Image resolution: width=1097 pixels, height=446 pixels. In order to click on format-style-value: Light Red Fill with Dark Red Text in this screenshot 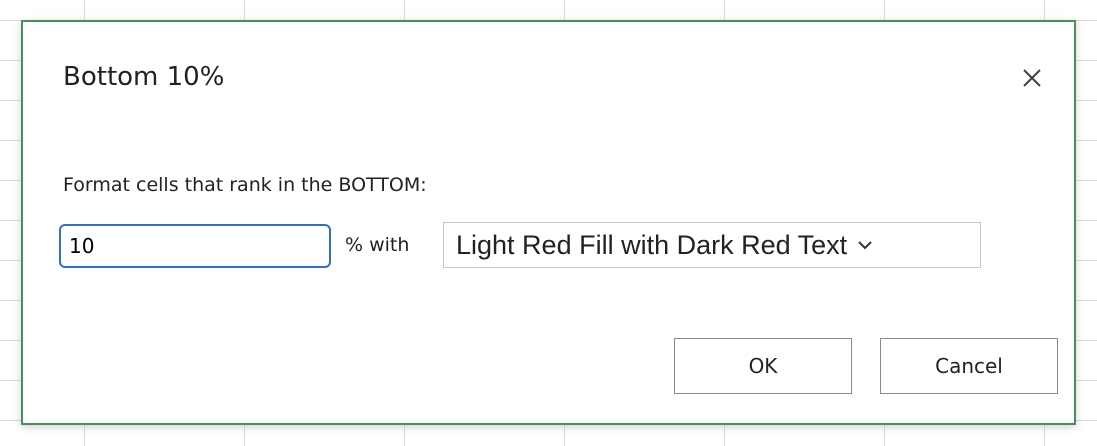, I will do `click(652, 244)`.